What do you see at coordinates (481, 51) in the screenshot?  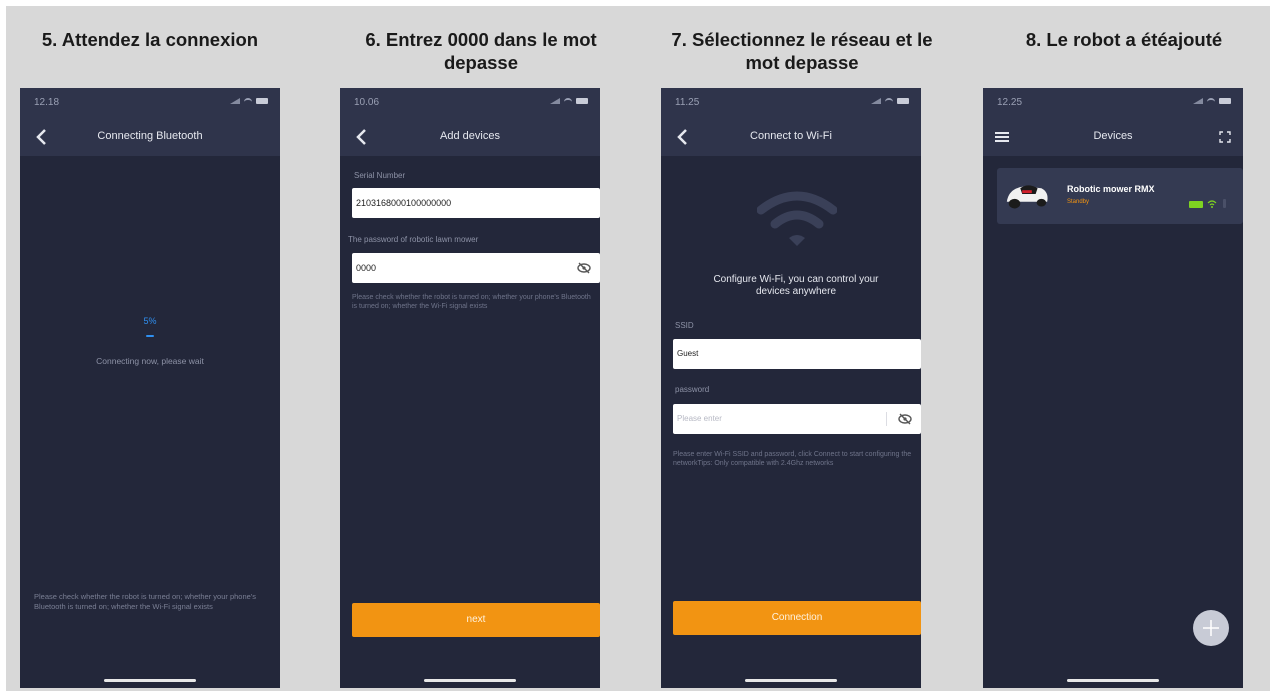 I see `step-title: 6. Entrez 0000 dans le mot depasse` at bounding box center [481, 51].